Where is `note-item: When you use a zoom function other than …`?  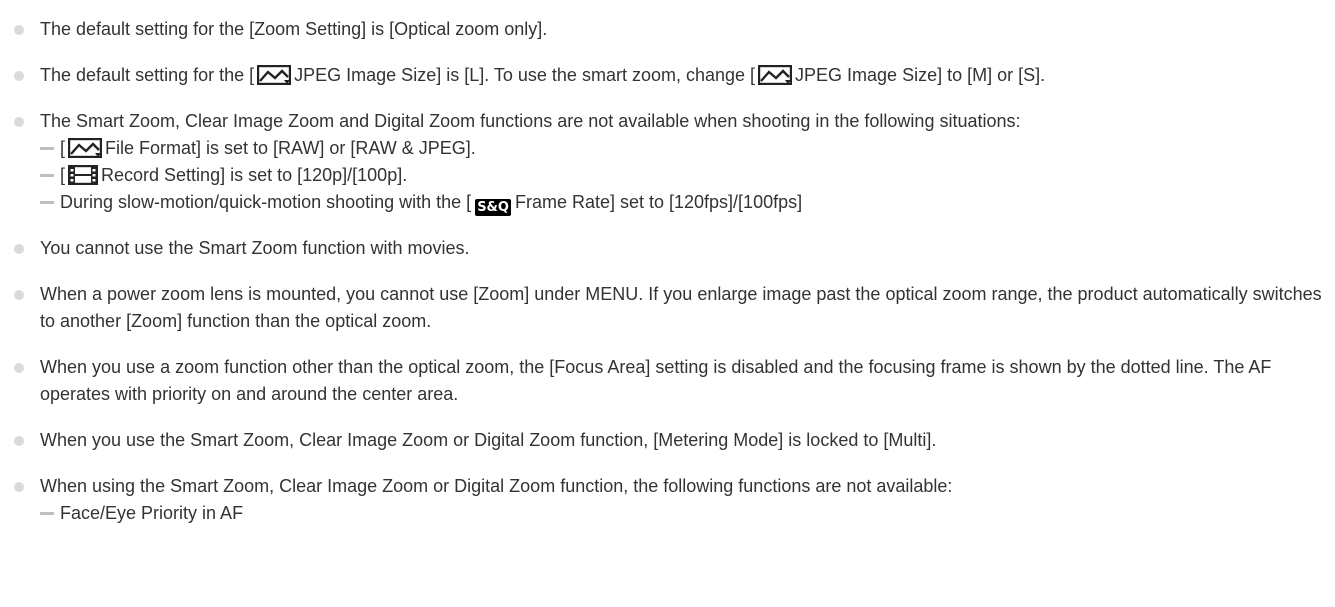
note-item: When you use a zoom function other than … is located at coordinates (665, 381).